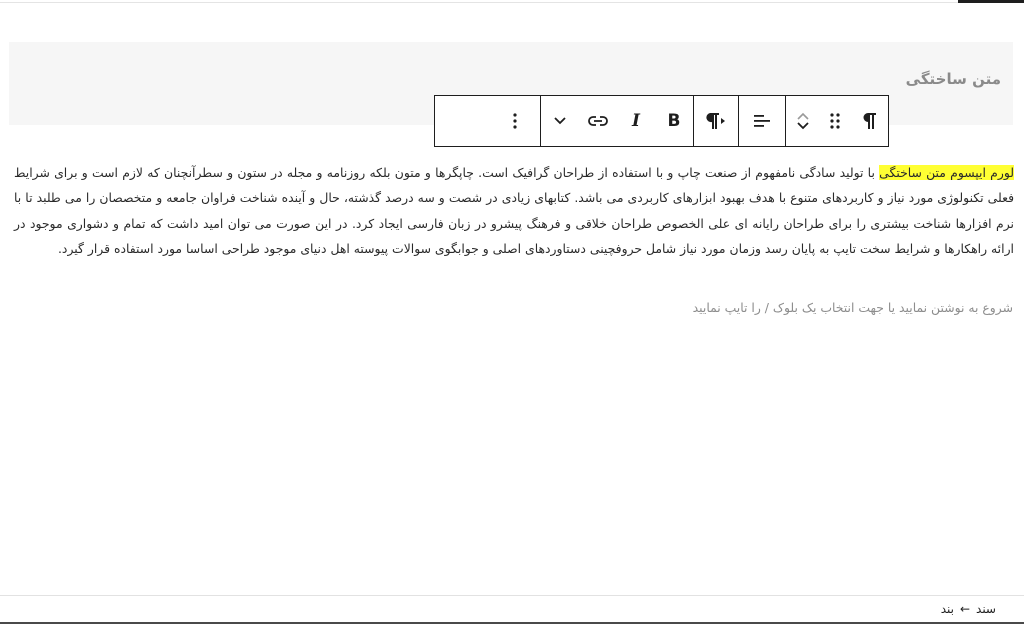 The image size is (1024, 624). I want to click on chevron-down-icon, so click(560, 121).